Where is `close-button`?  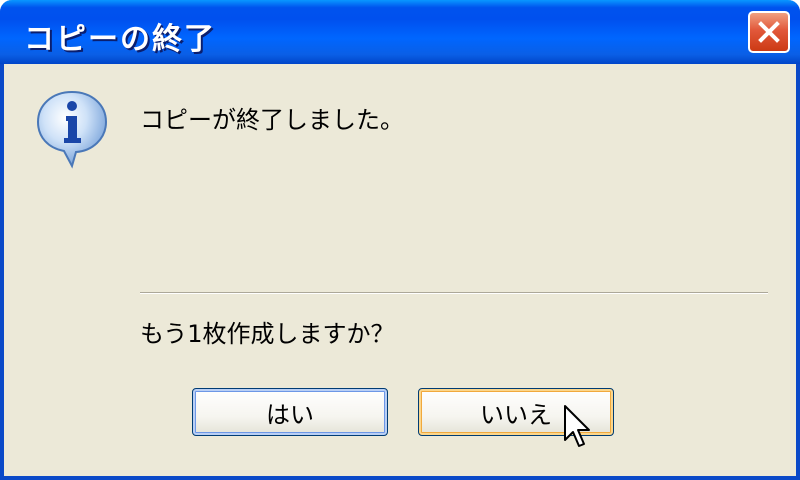 close-button is located at coordinates (769, 32).